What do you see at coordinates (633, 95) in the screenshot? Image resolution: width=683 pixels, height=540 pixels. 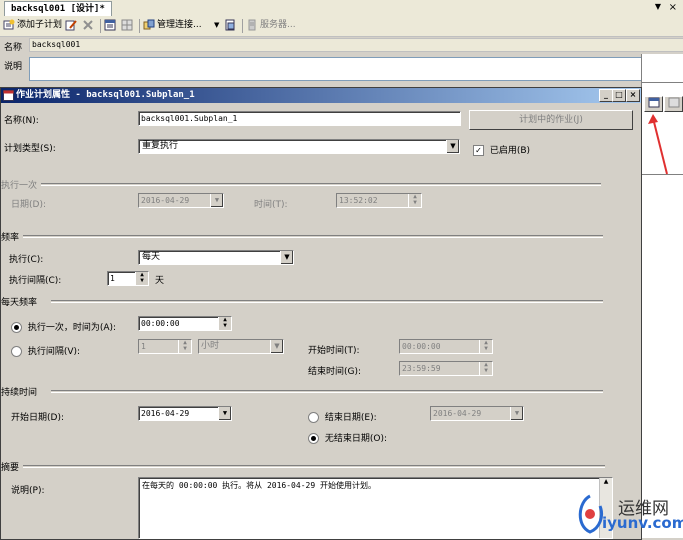 I see `close-button: ×` at bounding box center [633, 95].